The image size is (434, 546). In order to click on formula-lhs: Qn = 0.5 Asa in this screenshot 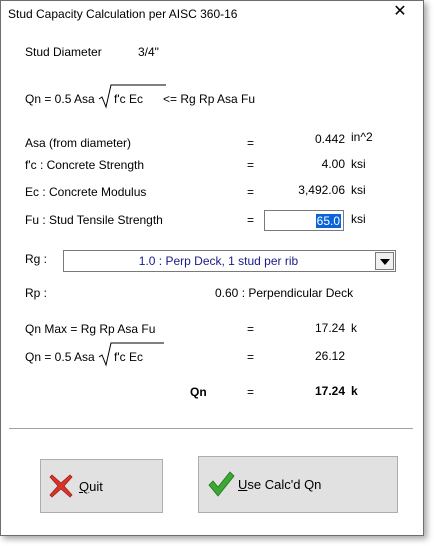, I will do `click(60, 99)`.